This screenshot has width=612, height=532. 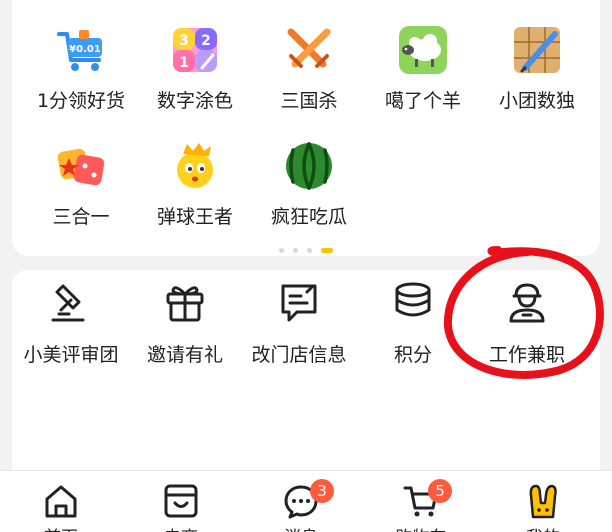 I want to click on game-label: 弹球王者, so click(x=194, y=217).